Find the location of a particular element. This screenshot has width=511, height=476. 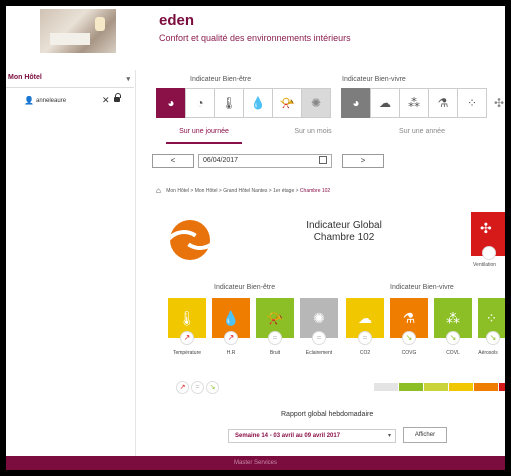

week-select-value: Semaine 14 - 03 avril au 09 avril 2017 is located at coordinates (288, 436).